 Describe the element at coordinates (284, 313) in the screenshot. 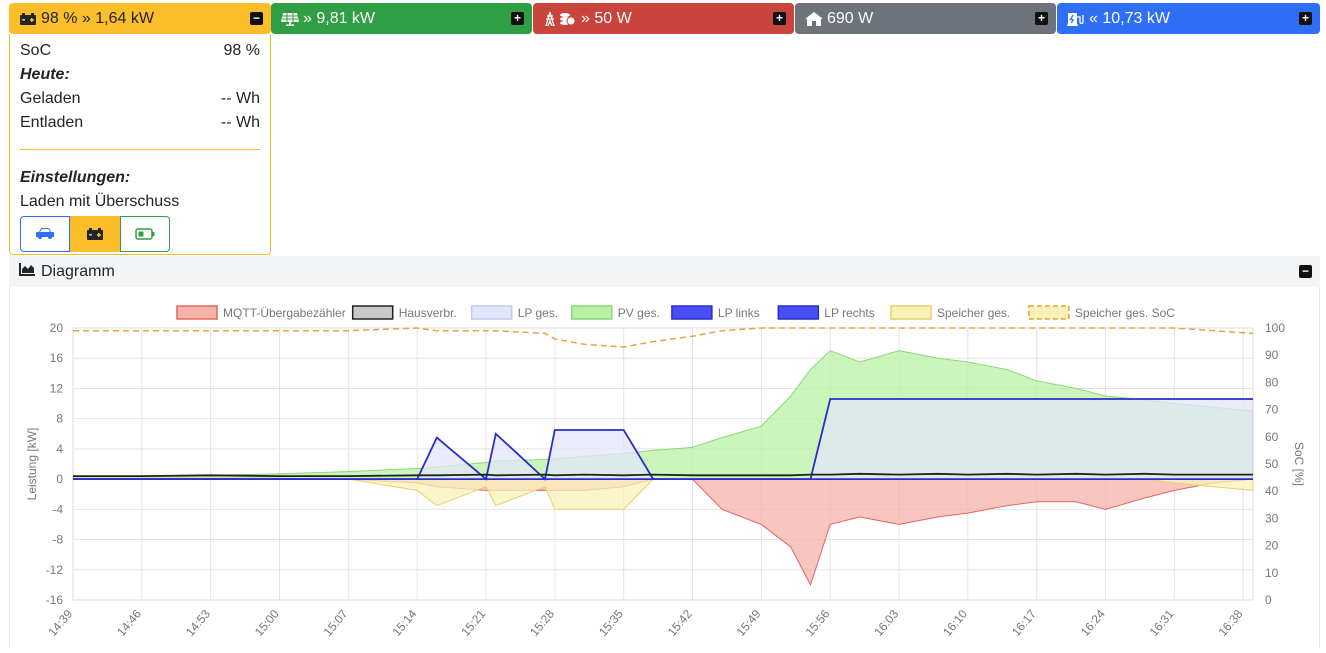

I see `legend-label-mqtt-bergabez-hler: MQTT-Übergabezähler` at that location.